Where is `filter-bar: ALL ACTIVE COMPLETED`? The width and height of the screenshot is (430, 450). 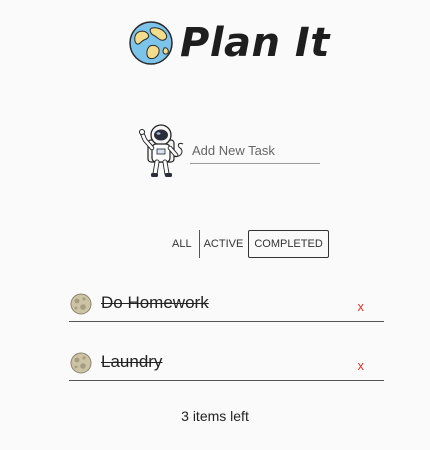
filter-bar: ALL ACTIVE COMPLETED is located at coordinates (248, 244).